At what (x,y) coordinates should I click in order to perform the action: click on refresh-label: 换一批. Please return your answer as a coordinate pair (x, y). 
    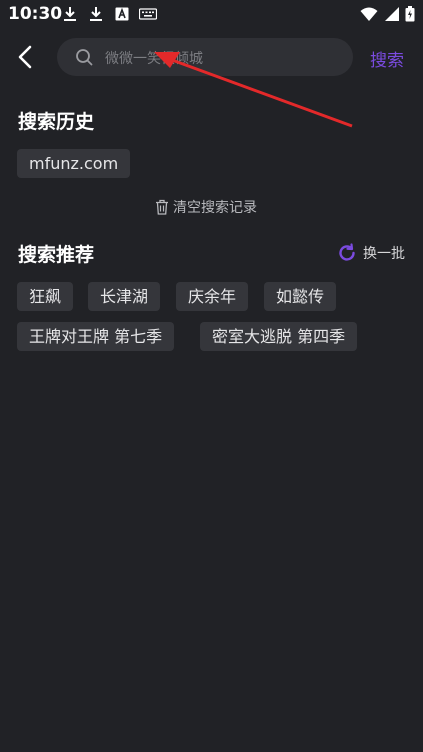
    Looking at the image, I should click on (384, 254).